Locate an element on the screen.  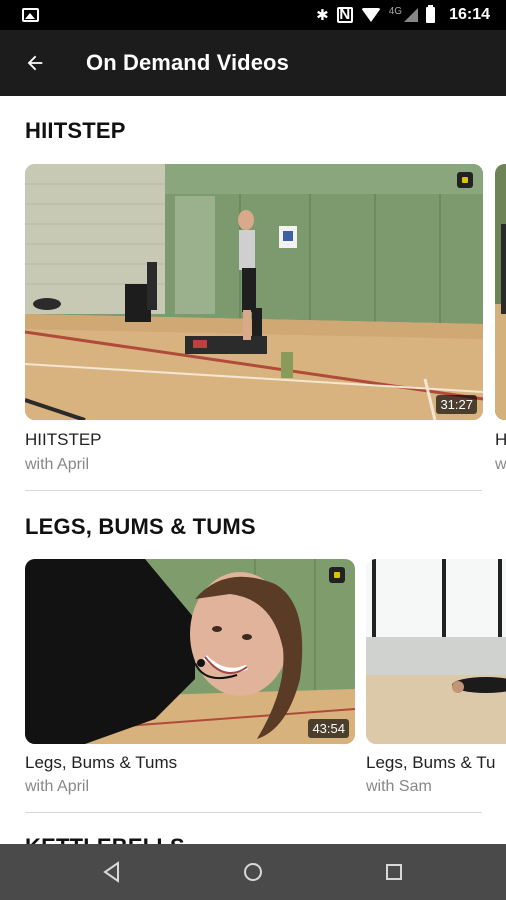
video-instructor: with Sam is located at coordinates (399, 786).